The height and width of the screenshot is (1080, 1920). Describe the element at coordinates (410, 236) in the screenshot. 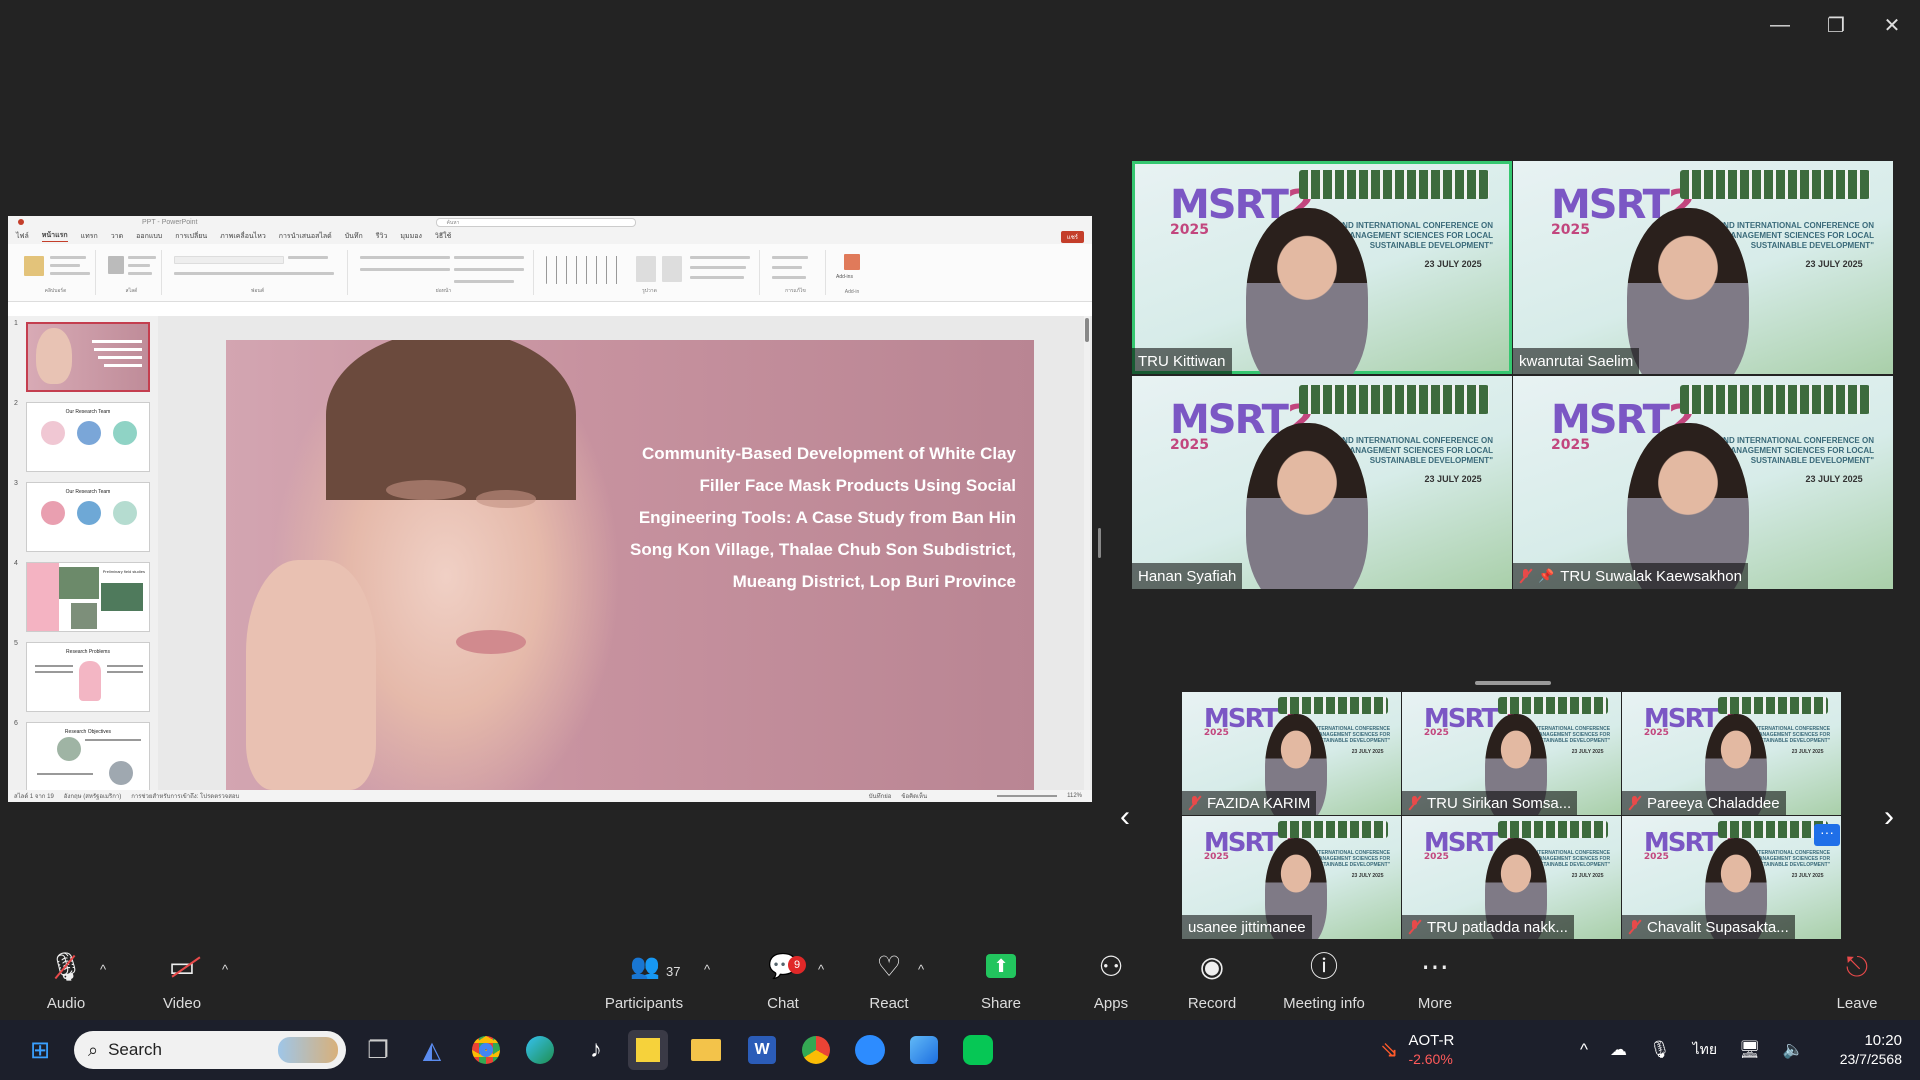

I see `ppt-tab: มุมมอง` at that location.